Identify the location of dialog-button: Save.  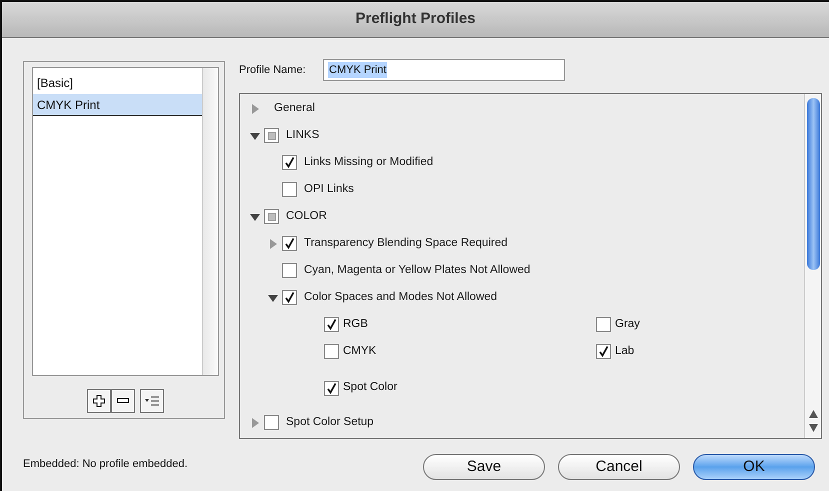
(484, 467).